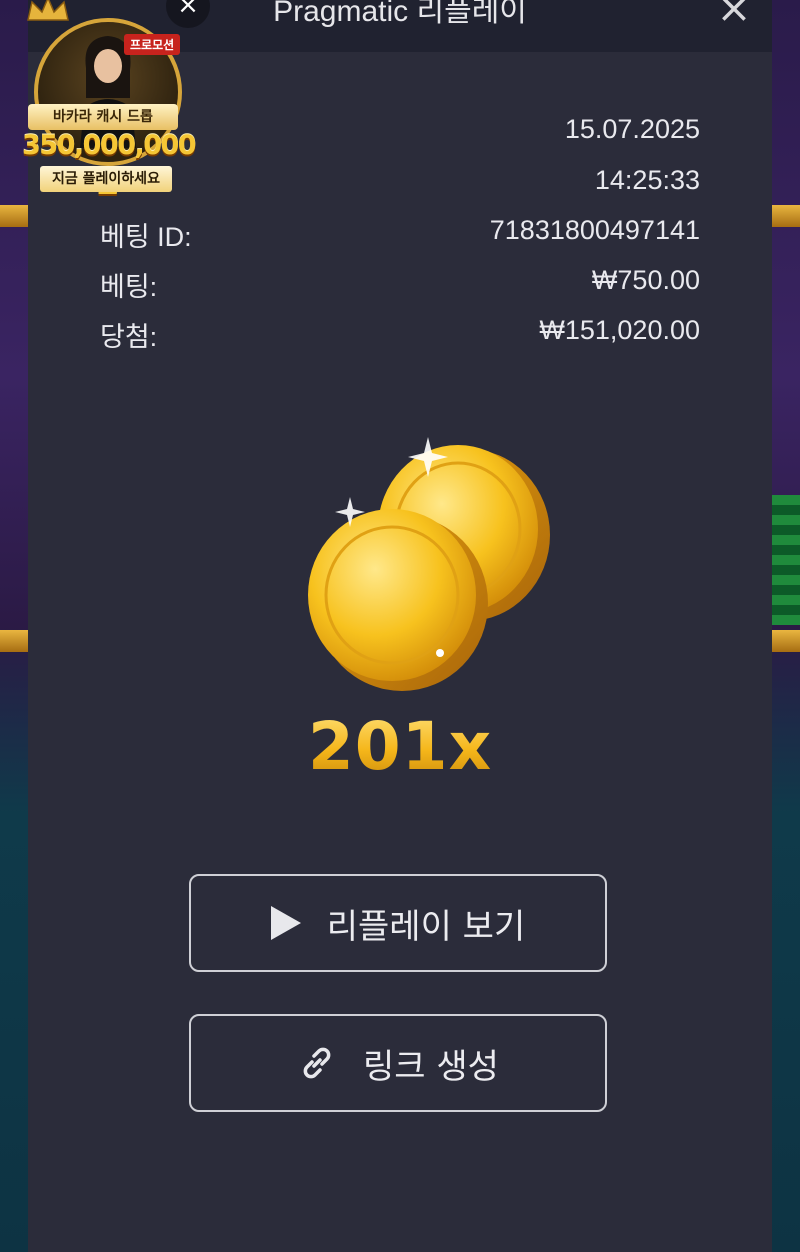 Image resolution: width=800 pixels, height=1252 pixels. What do you see at coordinates (619, 330) in the screenshot?
I see `win-amount-value: ₩151,020.00` at bounding box center [619, 330].